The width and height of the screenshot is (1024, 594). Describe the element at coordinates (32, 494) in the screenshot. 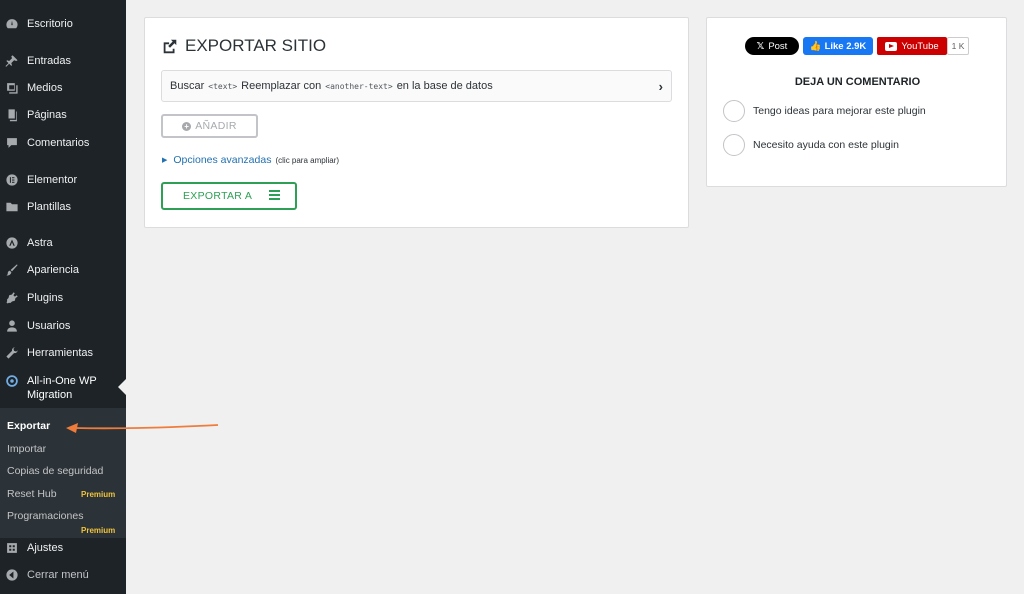

I see `submenu-item-reset-hub: Reset Hub` at that location.